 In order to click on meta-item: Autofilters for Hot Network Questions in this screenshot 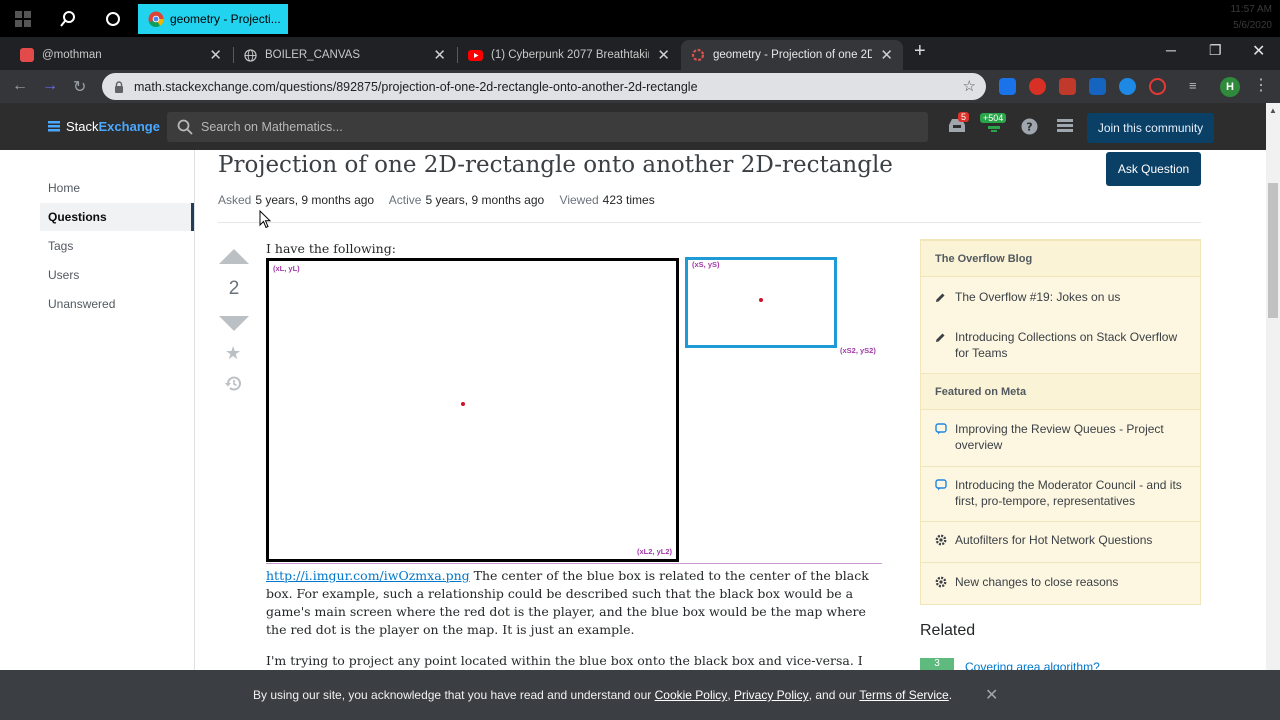, I will do `click(1060, 541)`.